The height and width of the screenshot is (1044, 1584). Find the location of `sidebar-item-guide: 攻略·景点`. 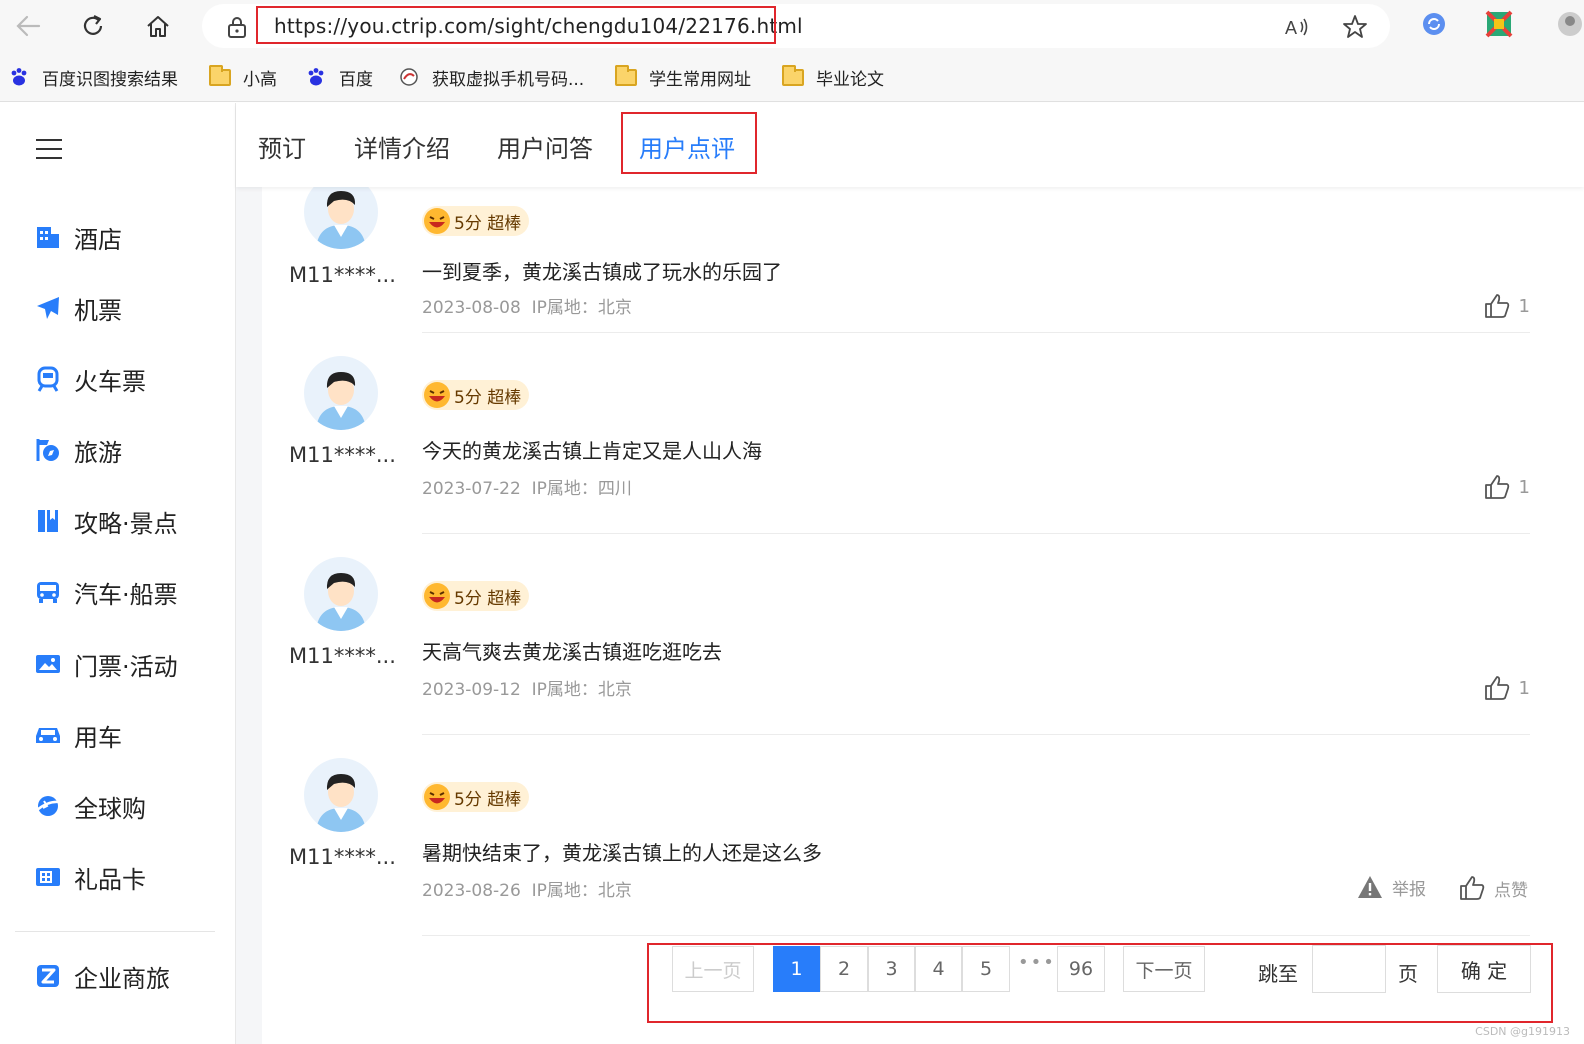

sidebar-item-guide: 攻略·景点 is located at coordinates (106, 521).